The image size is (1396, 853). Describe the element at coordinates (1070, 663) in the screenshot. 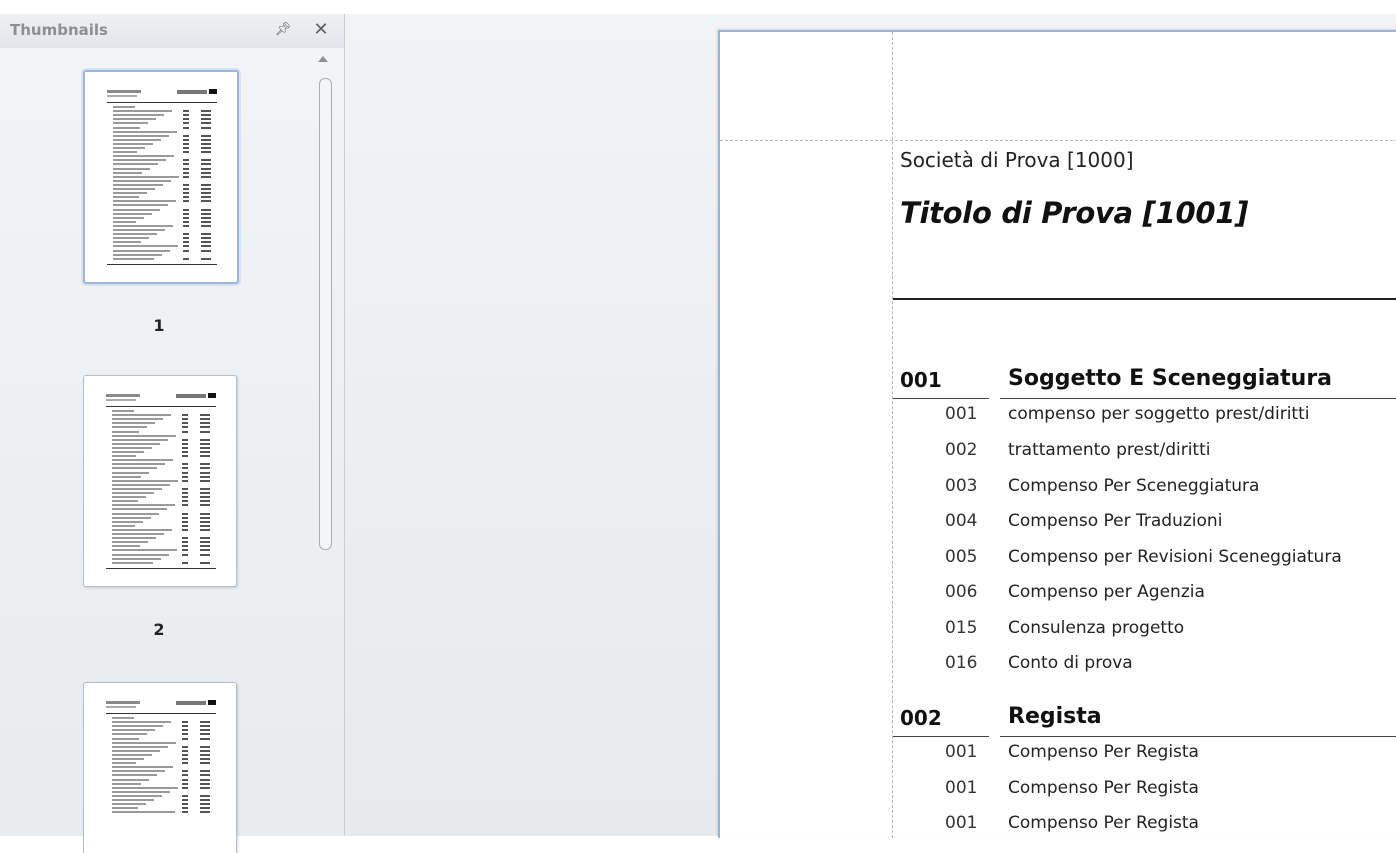

I see `item-desc: Conto di prova` at that location.